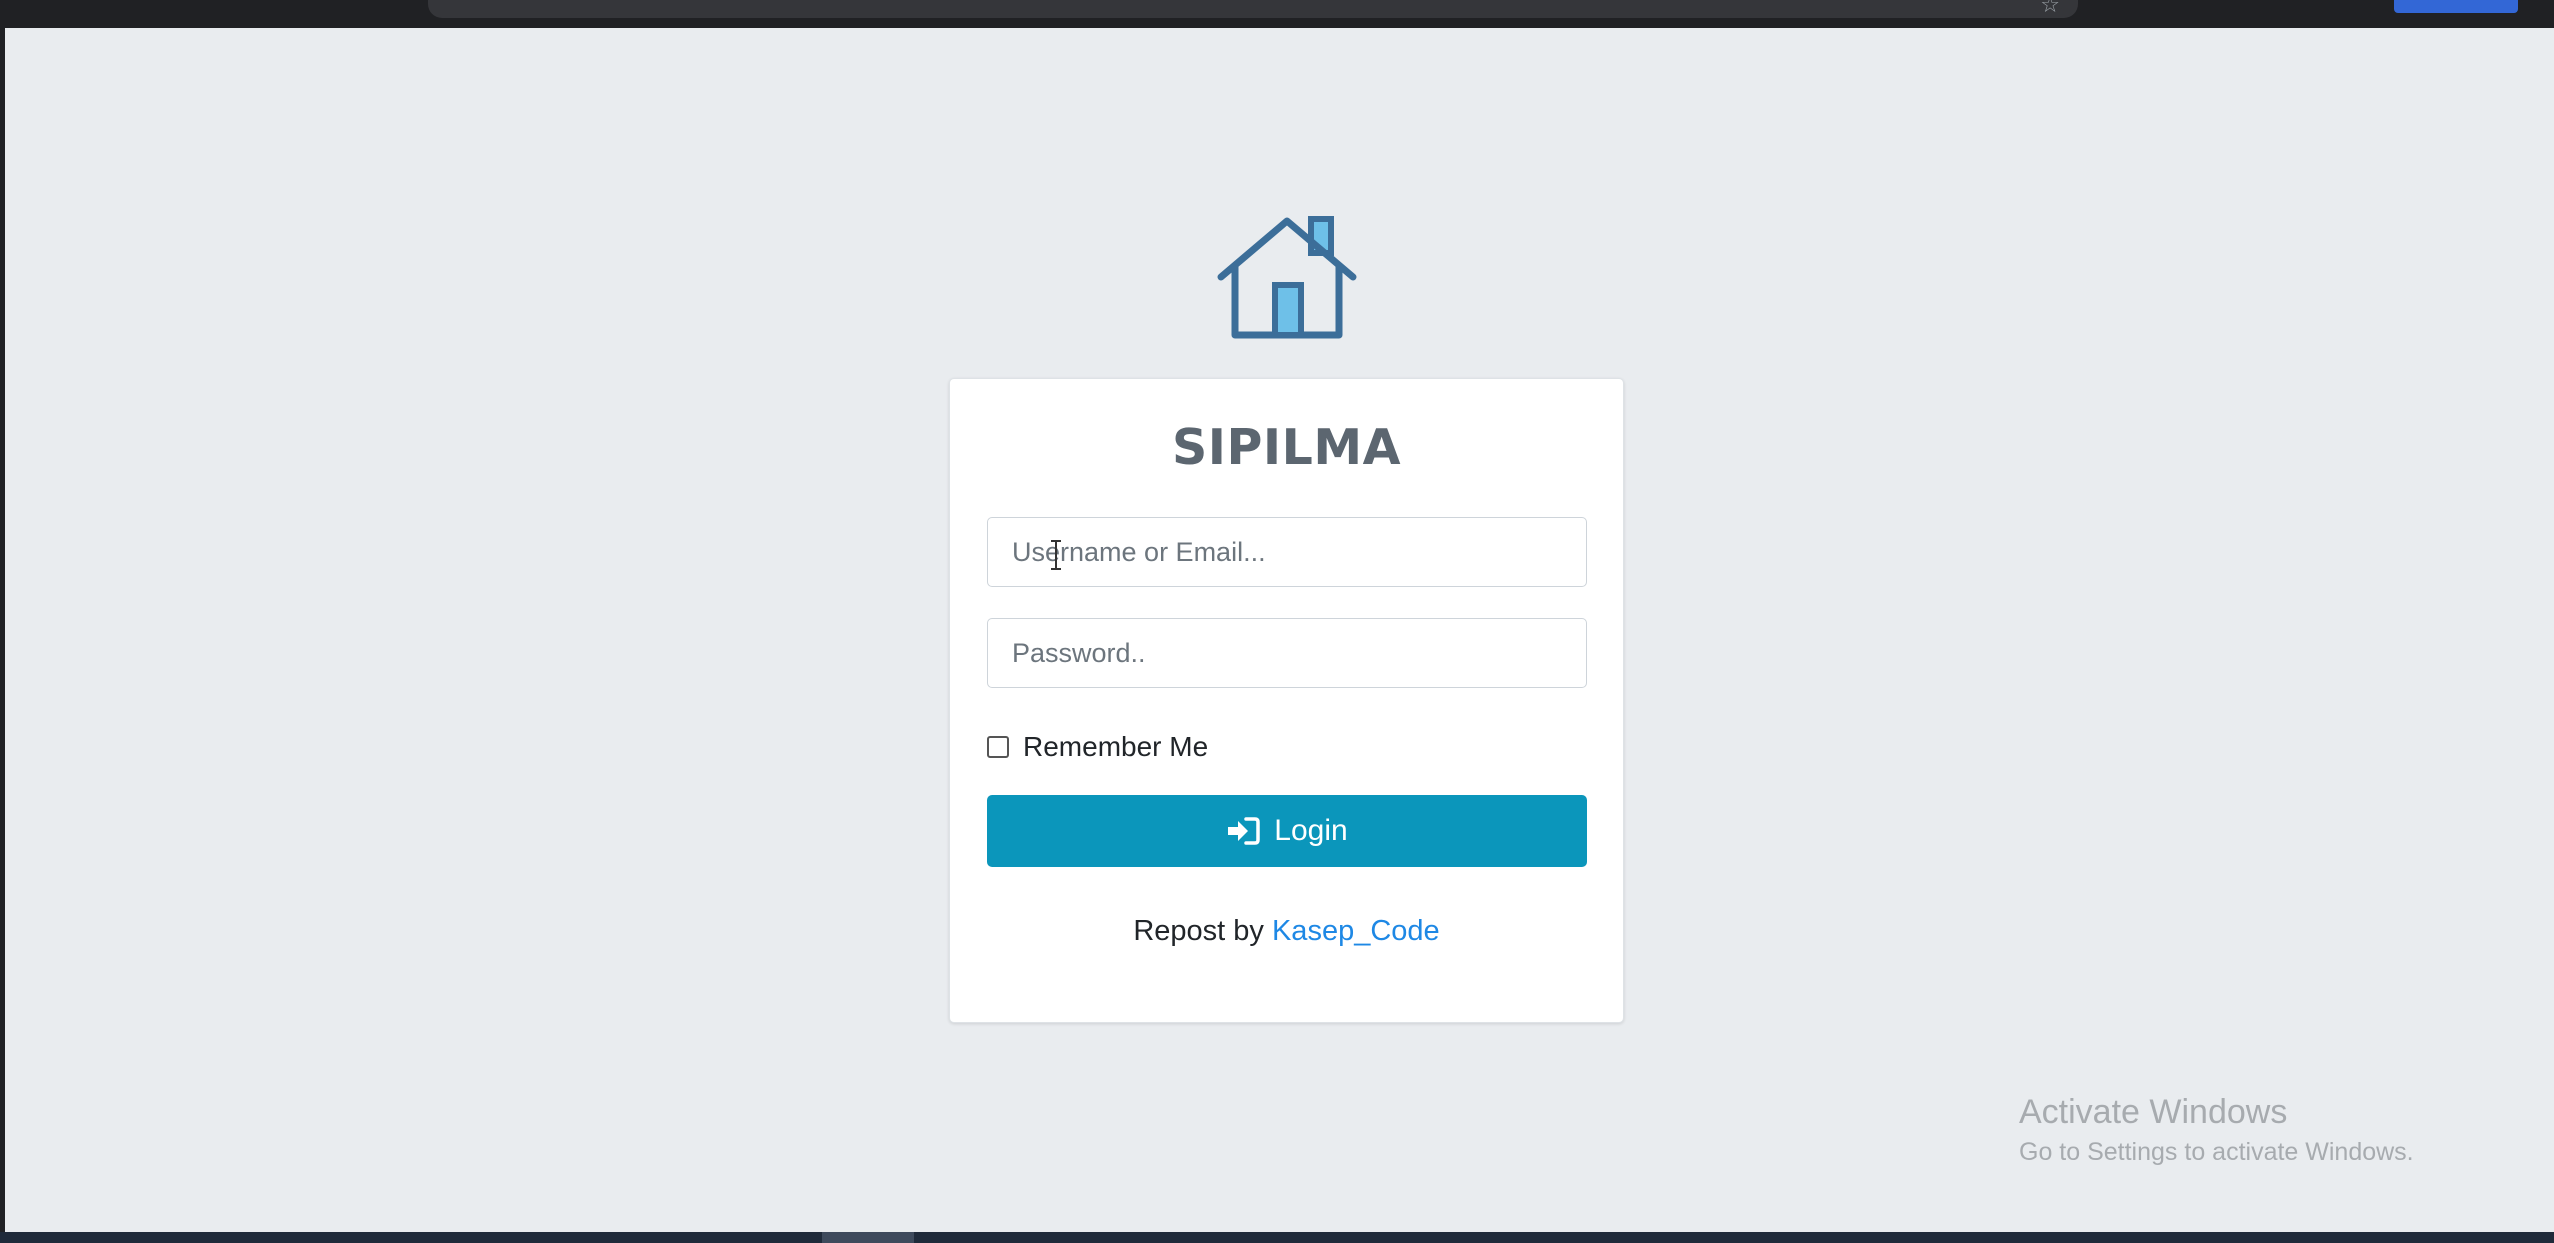 The width and height of the screenshot is (2554, 1243). Describe the element at coordinates (2456, 6) in the screenshot. I see `browser-profile-button` at that location.